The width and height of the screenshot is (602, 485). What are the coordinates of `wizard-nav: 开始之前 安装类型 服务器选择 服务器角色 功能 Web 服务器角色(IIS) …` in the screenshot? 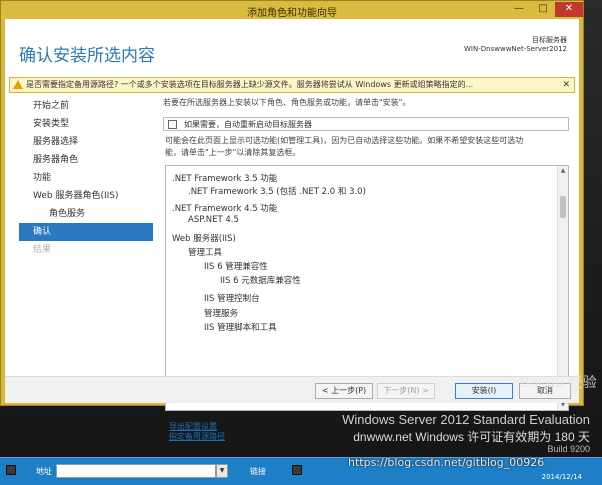 It's located at (80, 178).